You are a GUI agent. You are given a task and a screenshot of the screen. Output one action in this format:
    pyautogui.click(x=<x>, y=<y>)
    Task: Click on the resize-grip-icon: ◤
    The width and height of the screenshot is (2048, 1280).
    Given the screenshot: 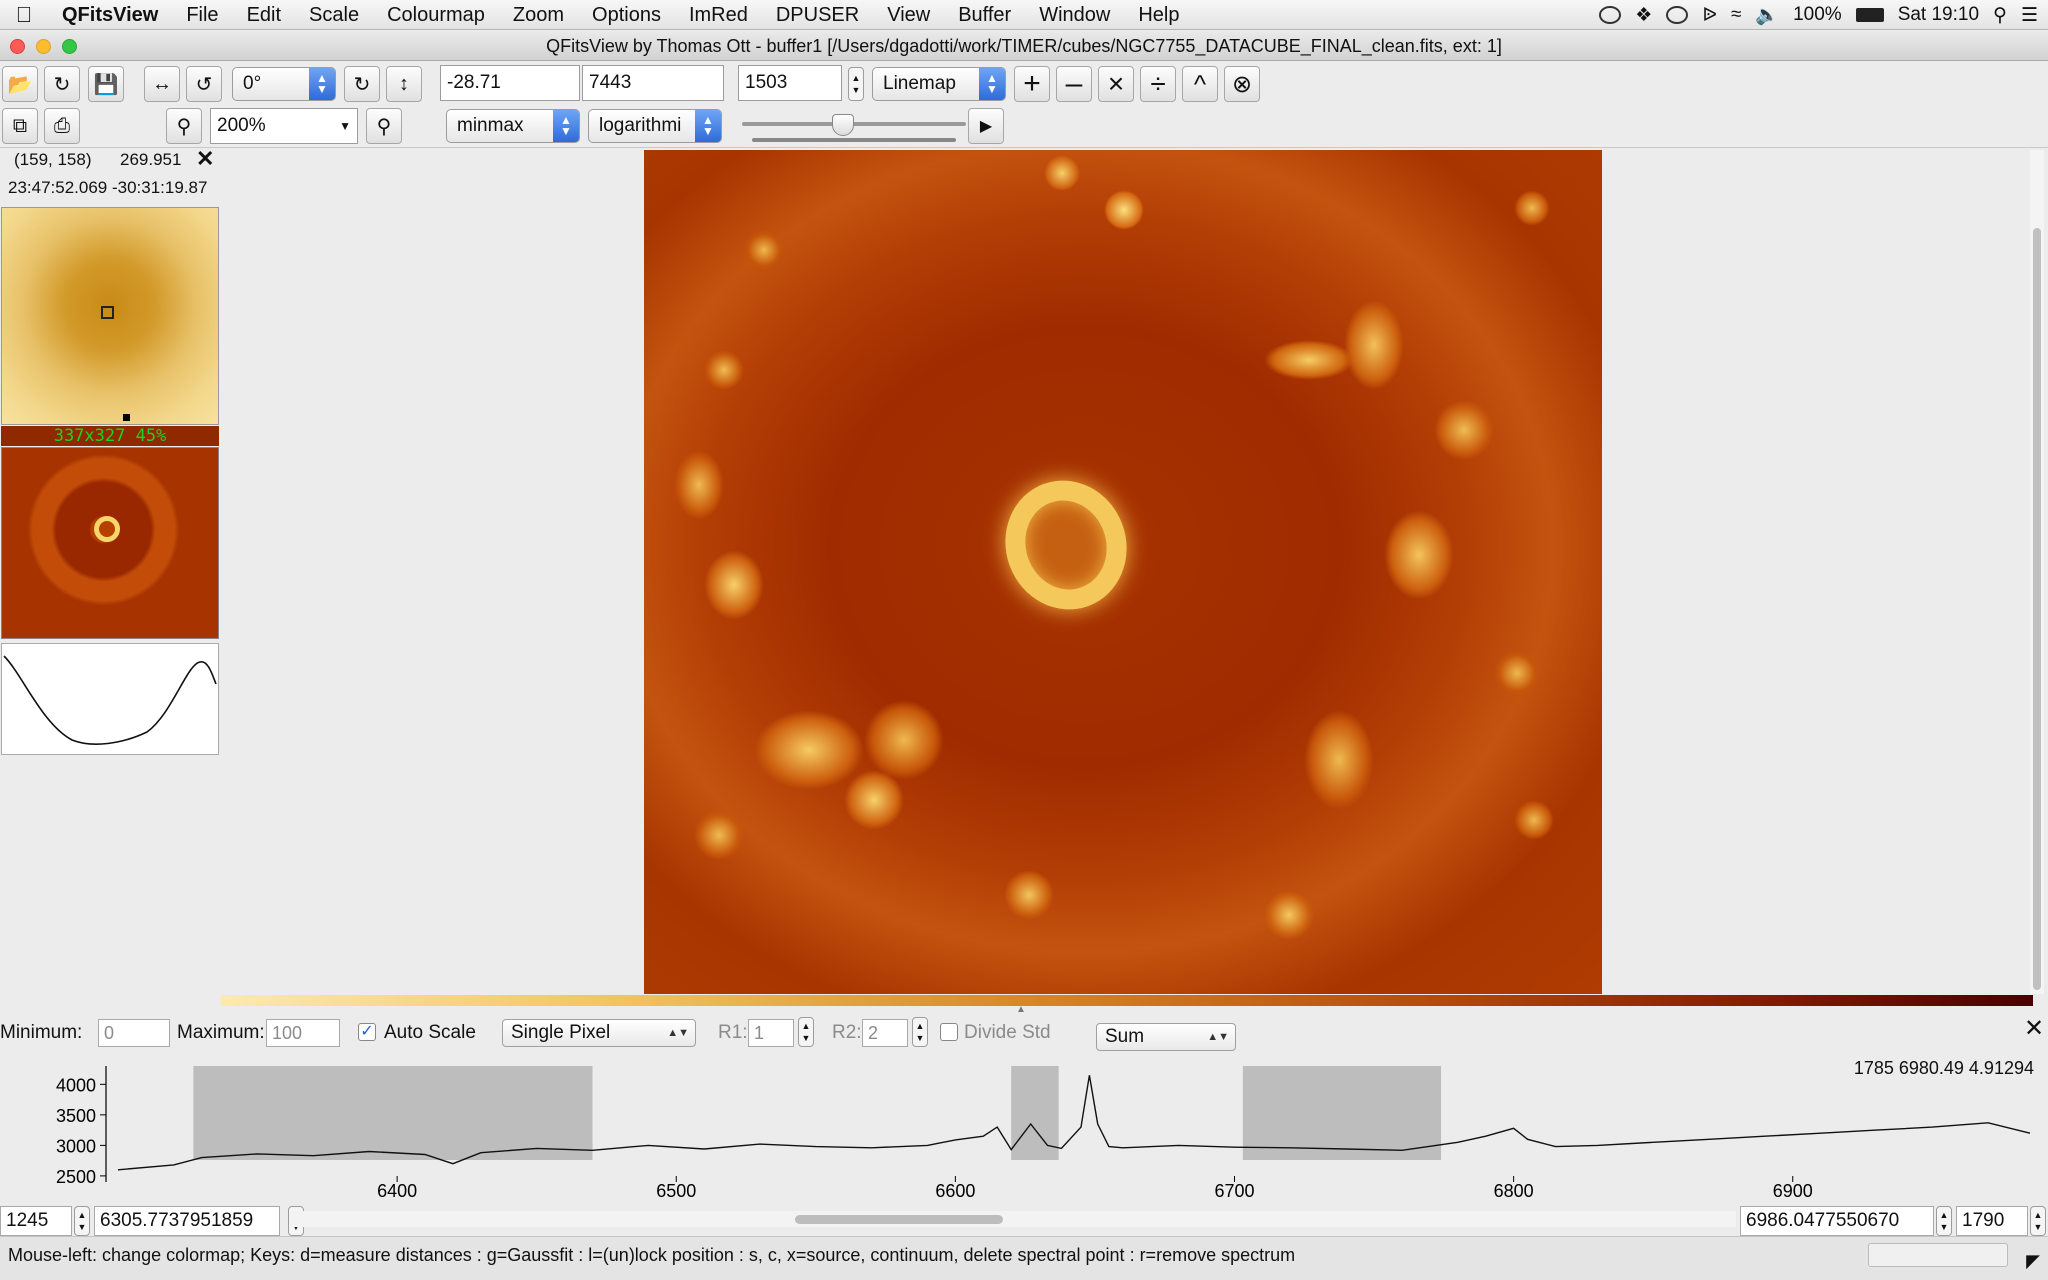 What is the action you would take?
    pyautogui.click(x=2033, y=1261)
    